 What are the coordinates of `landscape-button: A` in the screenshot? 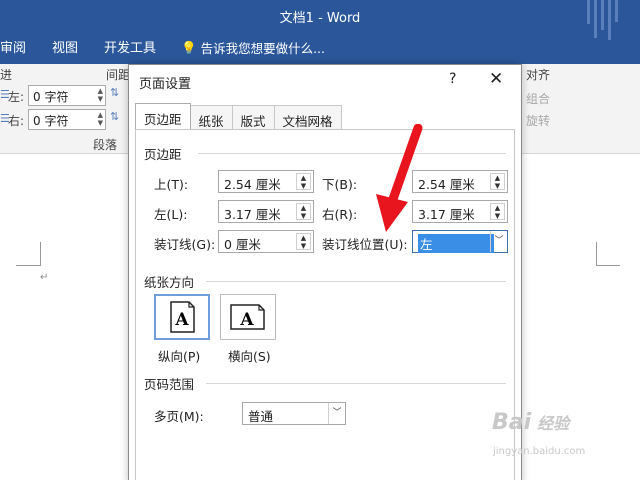 It's located at (248, 317).